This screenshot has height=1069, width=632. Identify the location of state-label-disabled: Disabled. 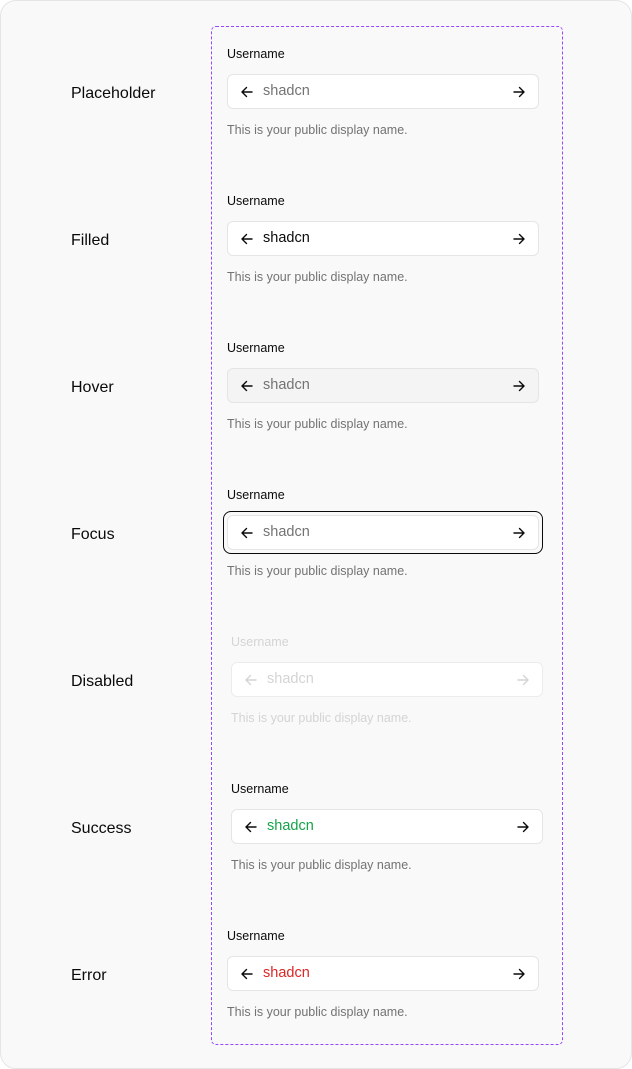
(102, 681).